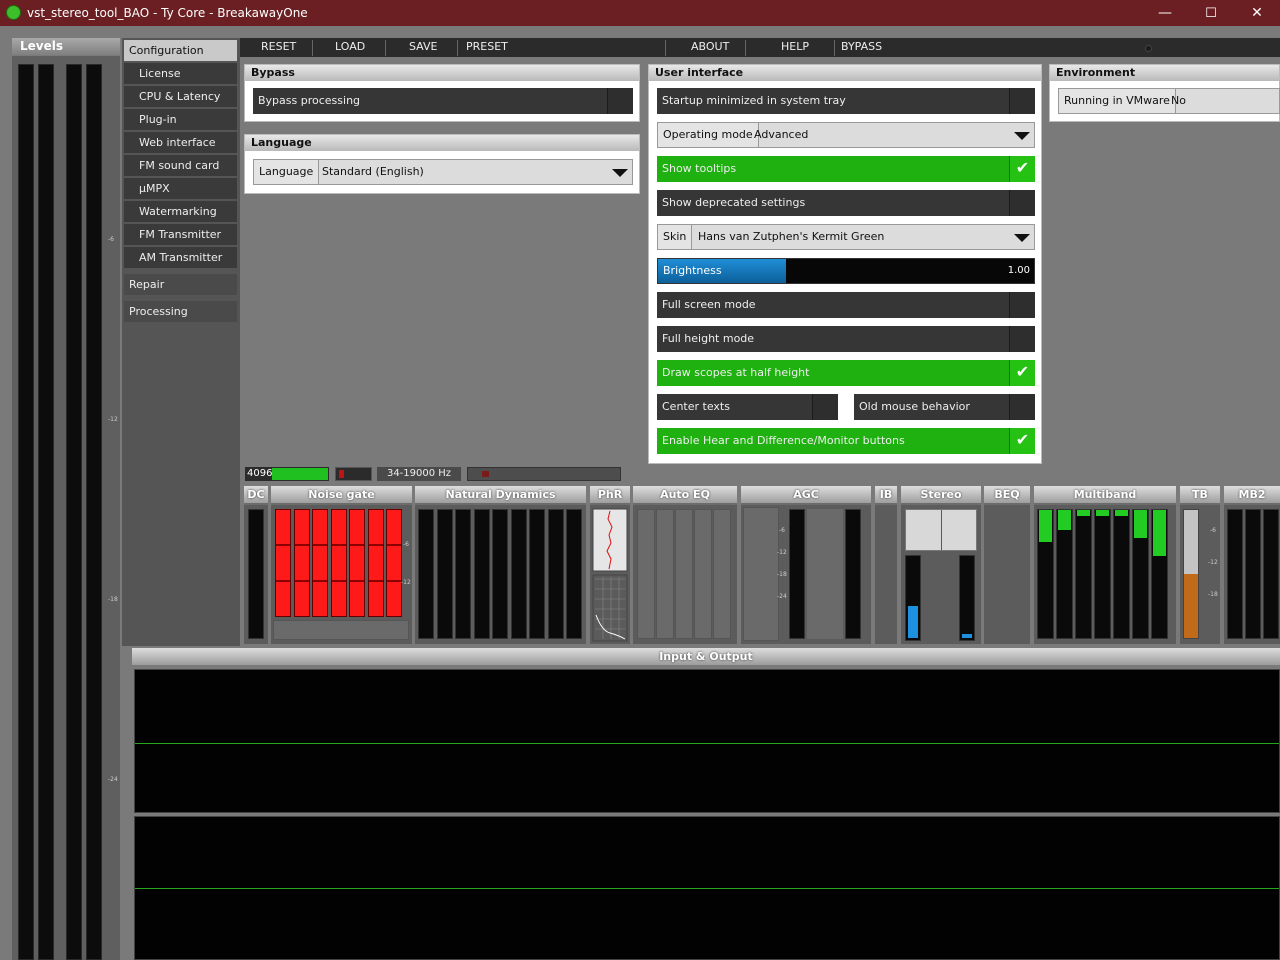 Image resolution: width=1280 pixels, height=960 pixels. What do you see at coordinates (696, 406) in the screenshot?
I see `center-texts-label: Center texts` at bounding box center [696, 406].